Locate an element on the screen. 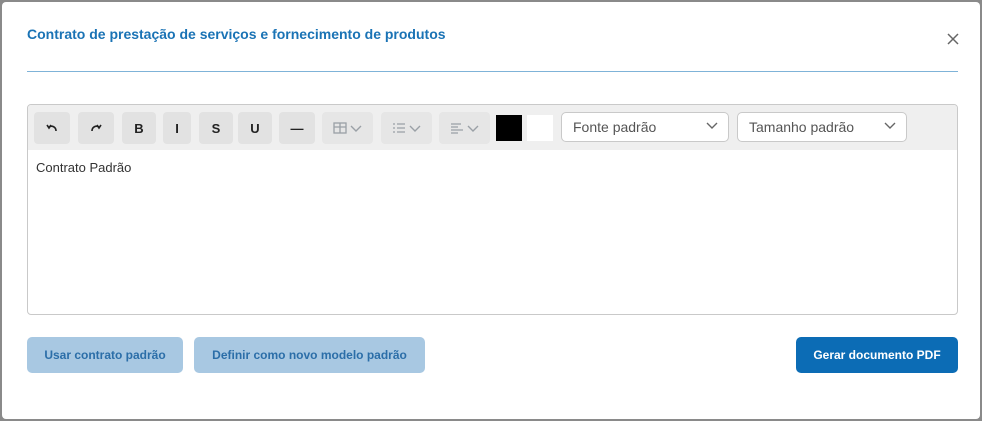  list-dropdown is located at coordinates (406, 128).